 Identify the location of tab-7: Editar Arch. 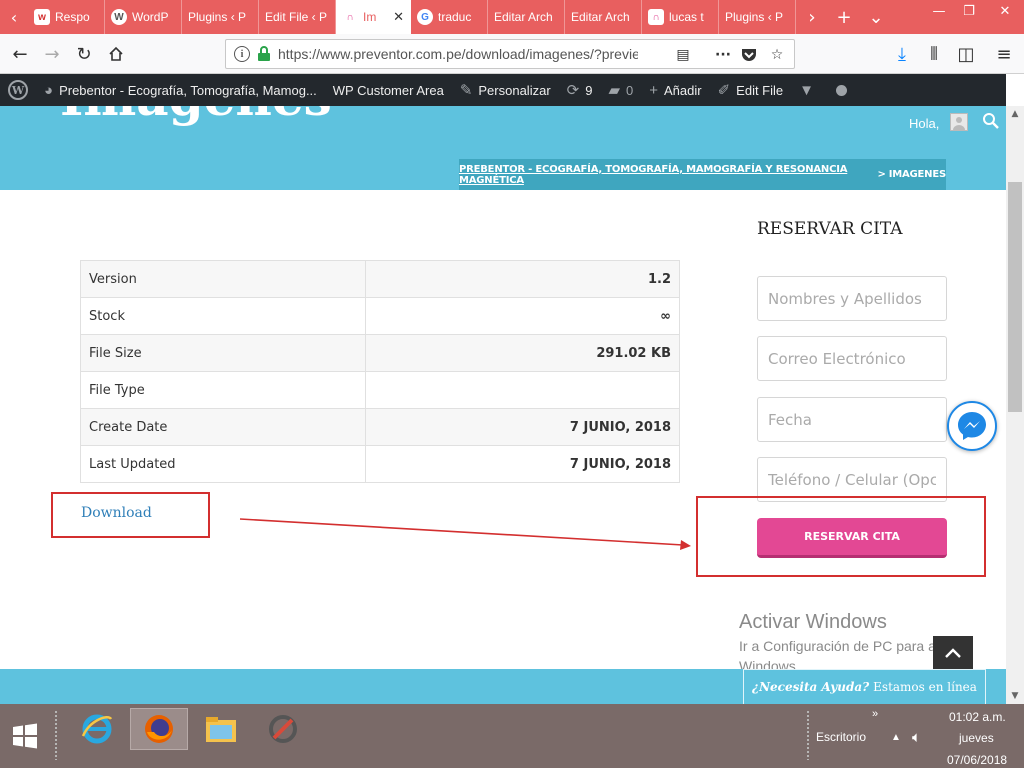
(603, 17).